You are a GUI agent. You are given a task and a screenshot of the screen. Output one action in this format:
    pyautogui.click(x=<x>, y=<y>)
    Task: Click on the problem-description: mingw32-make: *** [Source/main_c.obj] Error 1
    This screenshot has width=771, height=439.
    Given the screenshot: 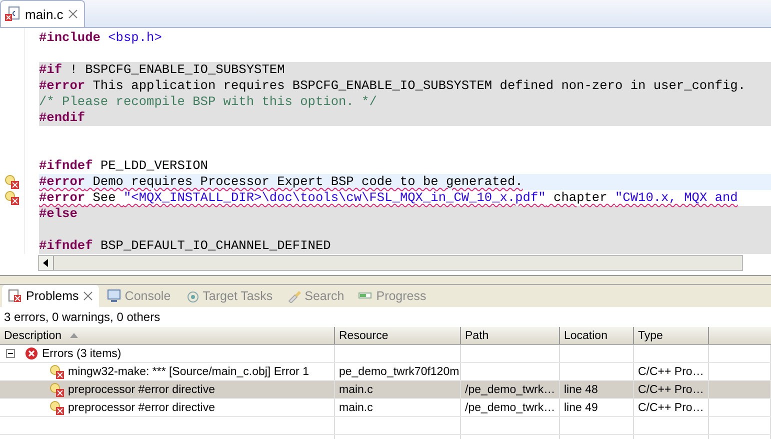 What is the action you would take?
    pyautogui.click(x=188, y=372)
    